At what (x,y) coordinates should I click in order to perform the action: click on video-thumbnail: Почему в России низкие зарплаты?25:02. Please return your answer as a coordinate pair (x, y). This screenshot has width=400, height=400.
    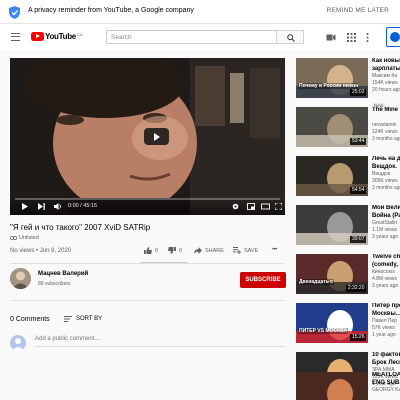
    Looking at the image, I should click on (332, 78).